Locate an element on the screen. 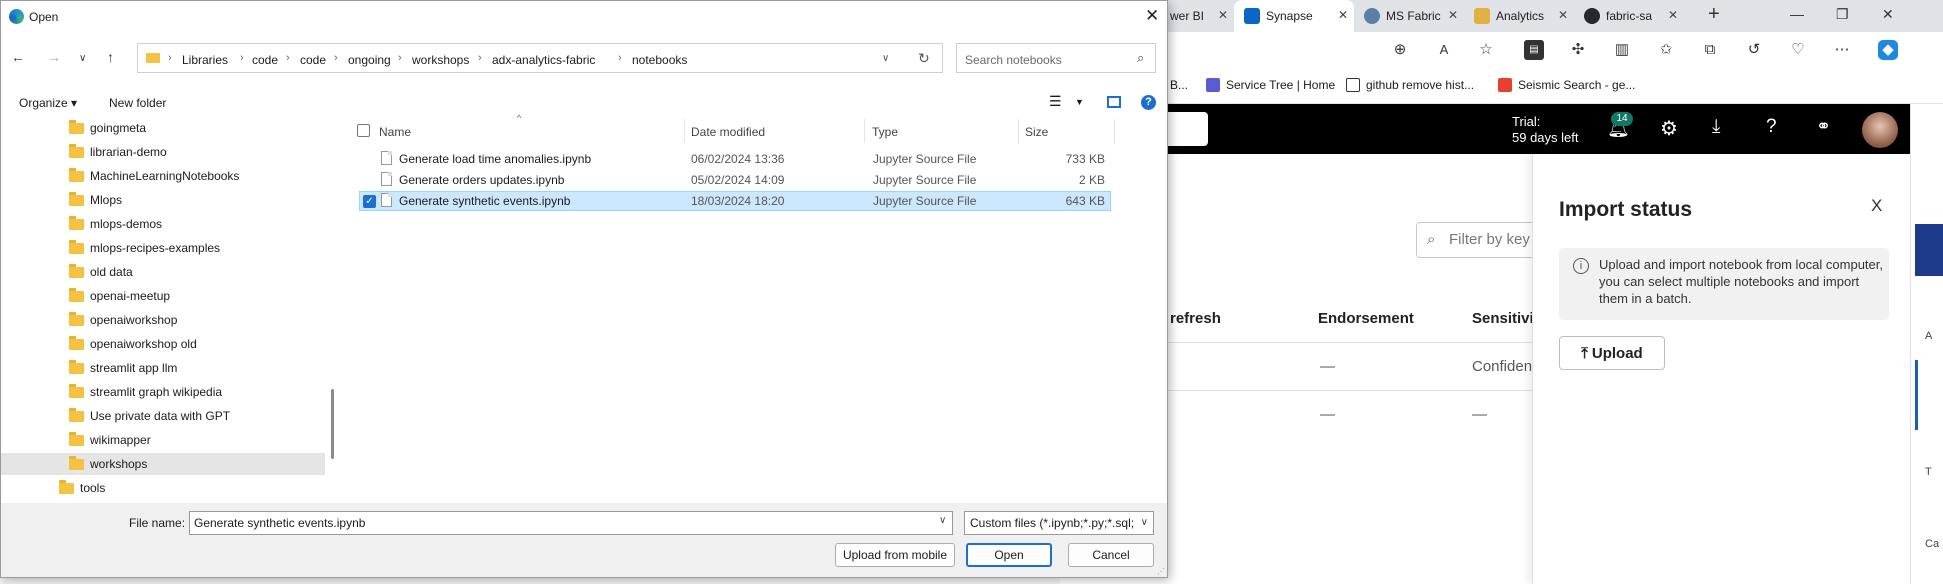 This screenshot has height=584, width=1943. tab-synapse: Synapse ✕ is located at coordinates (1294, 16).